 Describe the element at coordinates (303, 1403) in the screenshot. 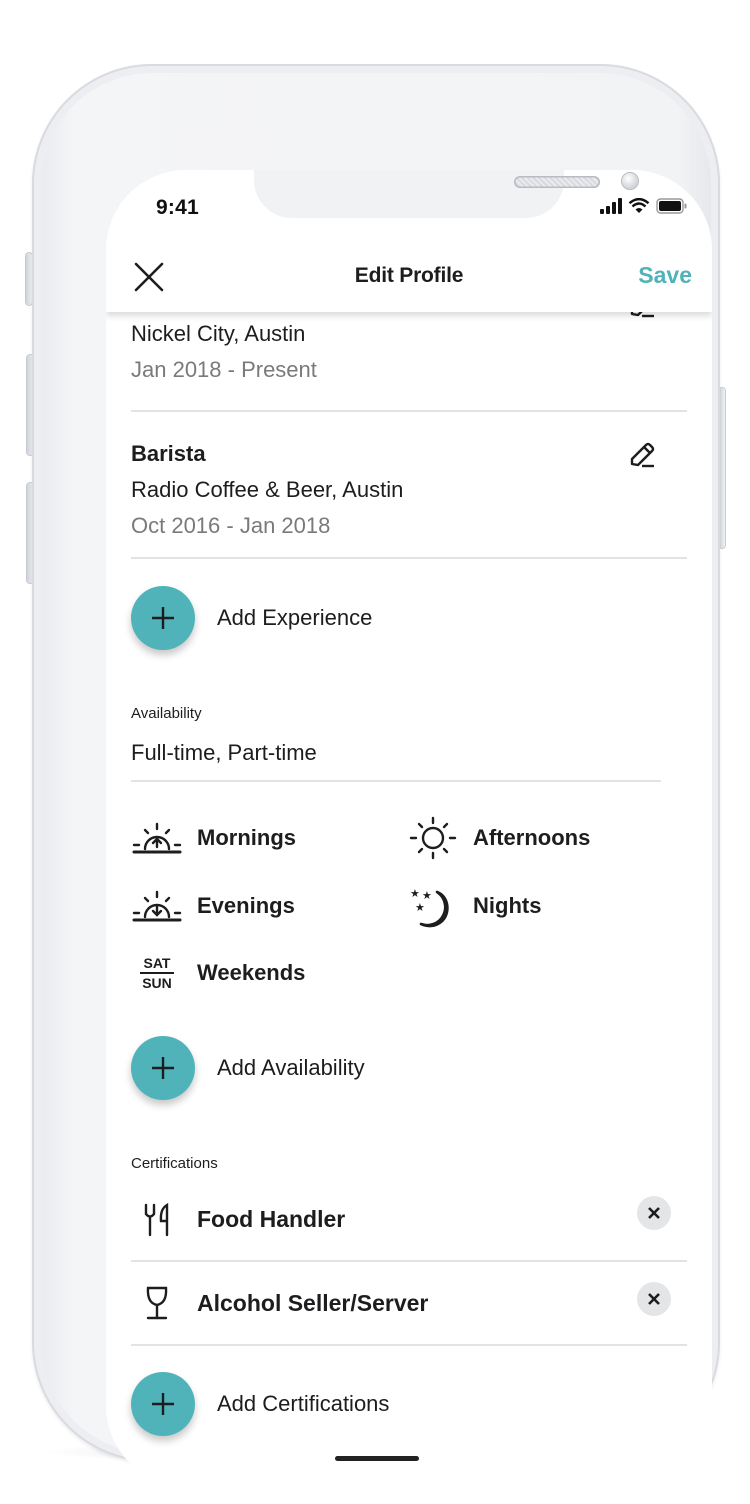

I see `add-certifications-label: Add Certifications` at that location.